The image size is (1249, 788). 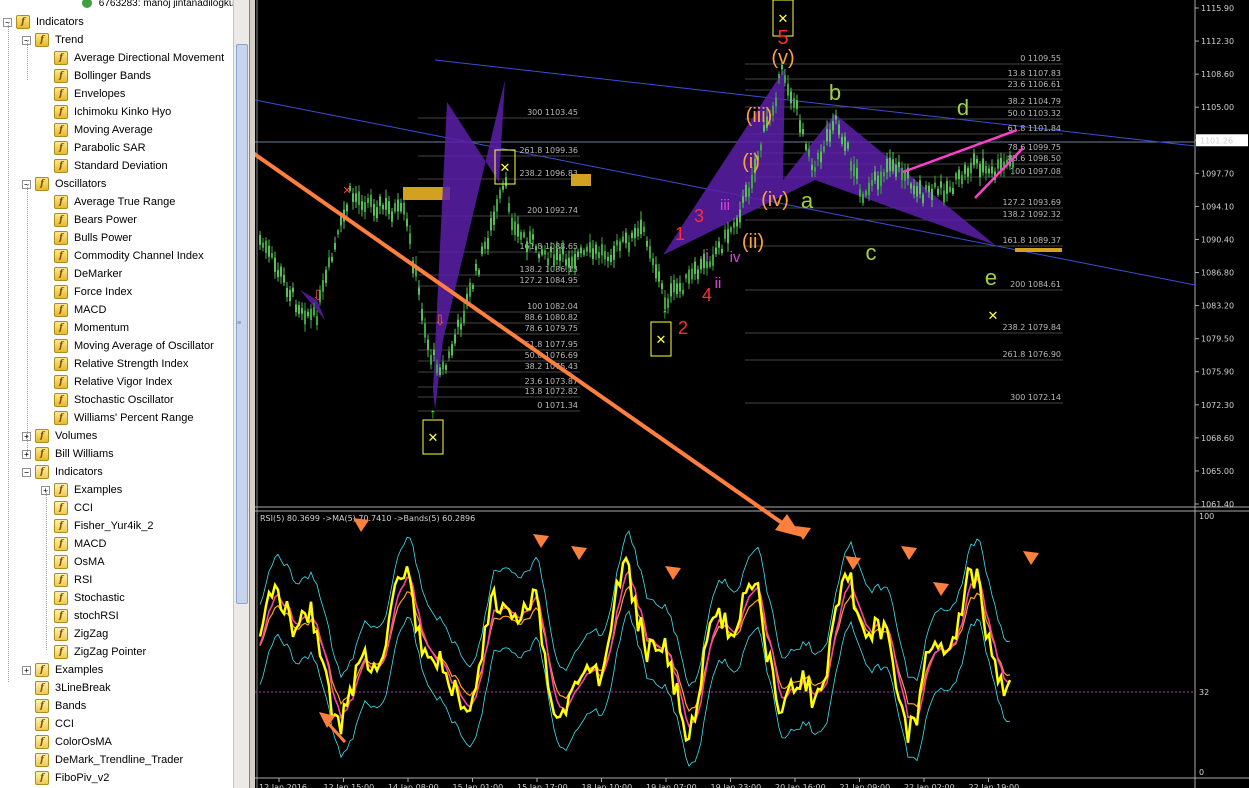 What do you see at coordinates (119, 760) in the screenshot?
I see `tree-item-label: DeMark_Trendline_Trader` at bounding box center [119, 760].